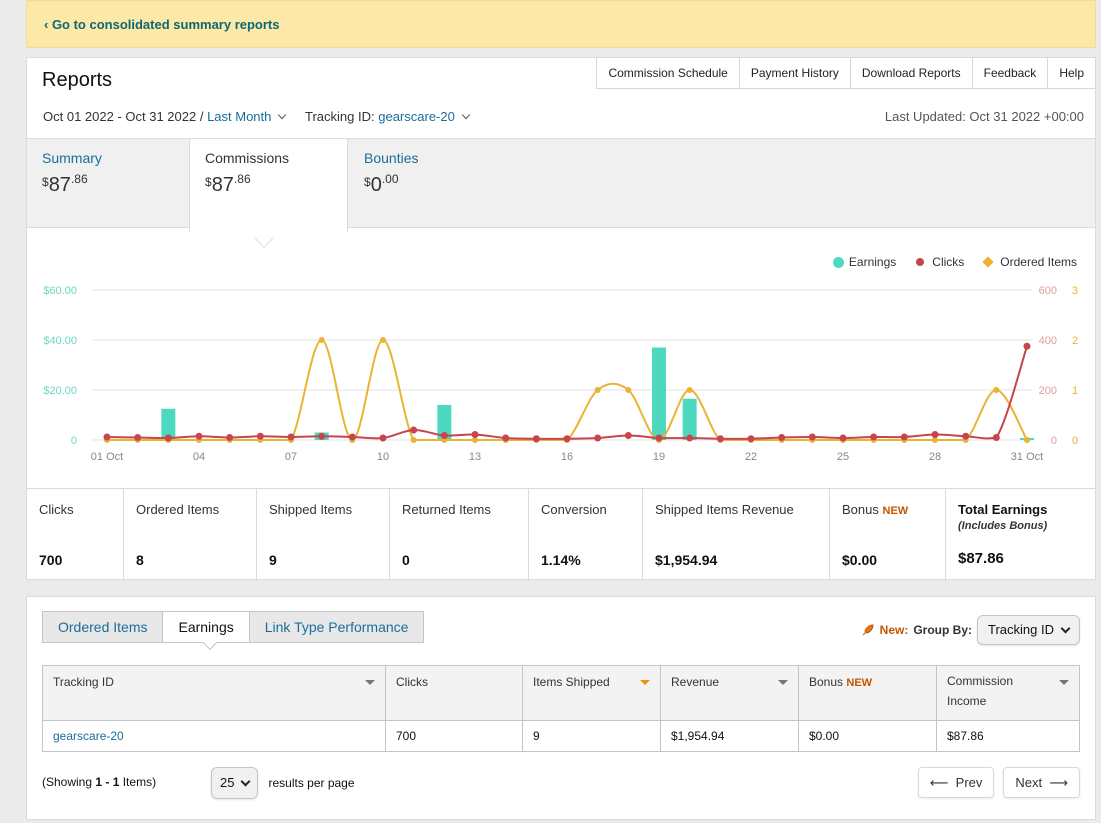 The width and height of the screenshot is (1101, 823). I want to click on x-tick-label: 16, so click(567, 457).